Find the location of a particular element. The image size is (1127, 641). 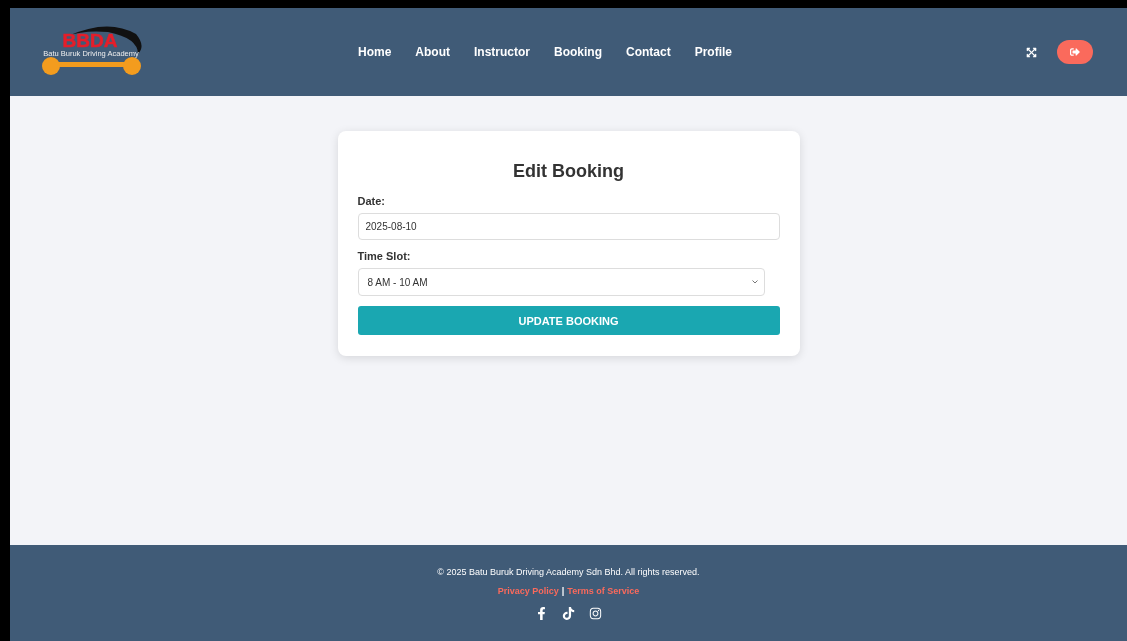

tiktok-icon is located at coordinates (568, 613).